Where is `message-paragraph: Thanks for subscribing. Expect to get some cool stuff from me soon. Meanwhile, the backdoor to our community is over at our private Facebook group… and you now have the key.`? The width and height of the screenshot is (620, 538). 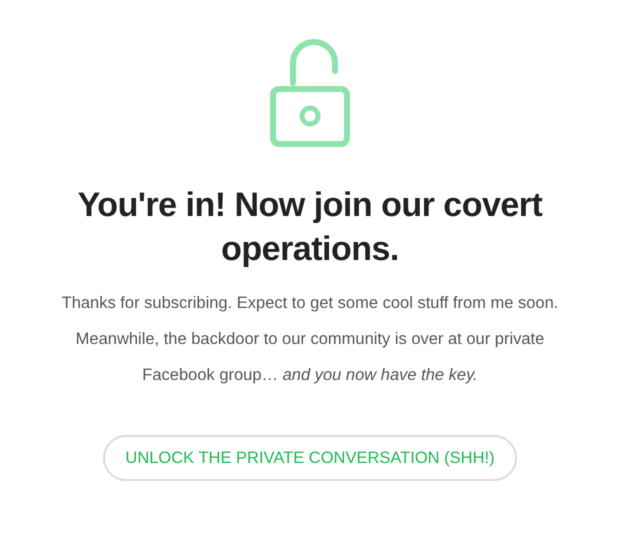
message-paragraph: Thanks for subscribing. Expect to get some cool stuff from me soon. Meanwhile, the backdoor to our community is over at our private Facebook group… and you now have the key. is located at coordinates (310, 339).